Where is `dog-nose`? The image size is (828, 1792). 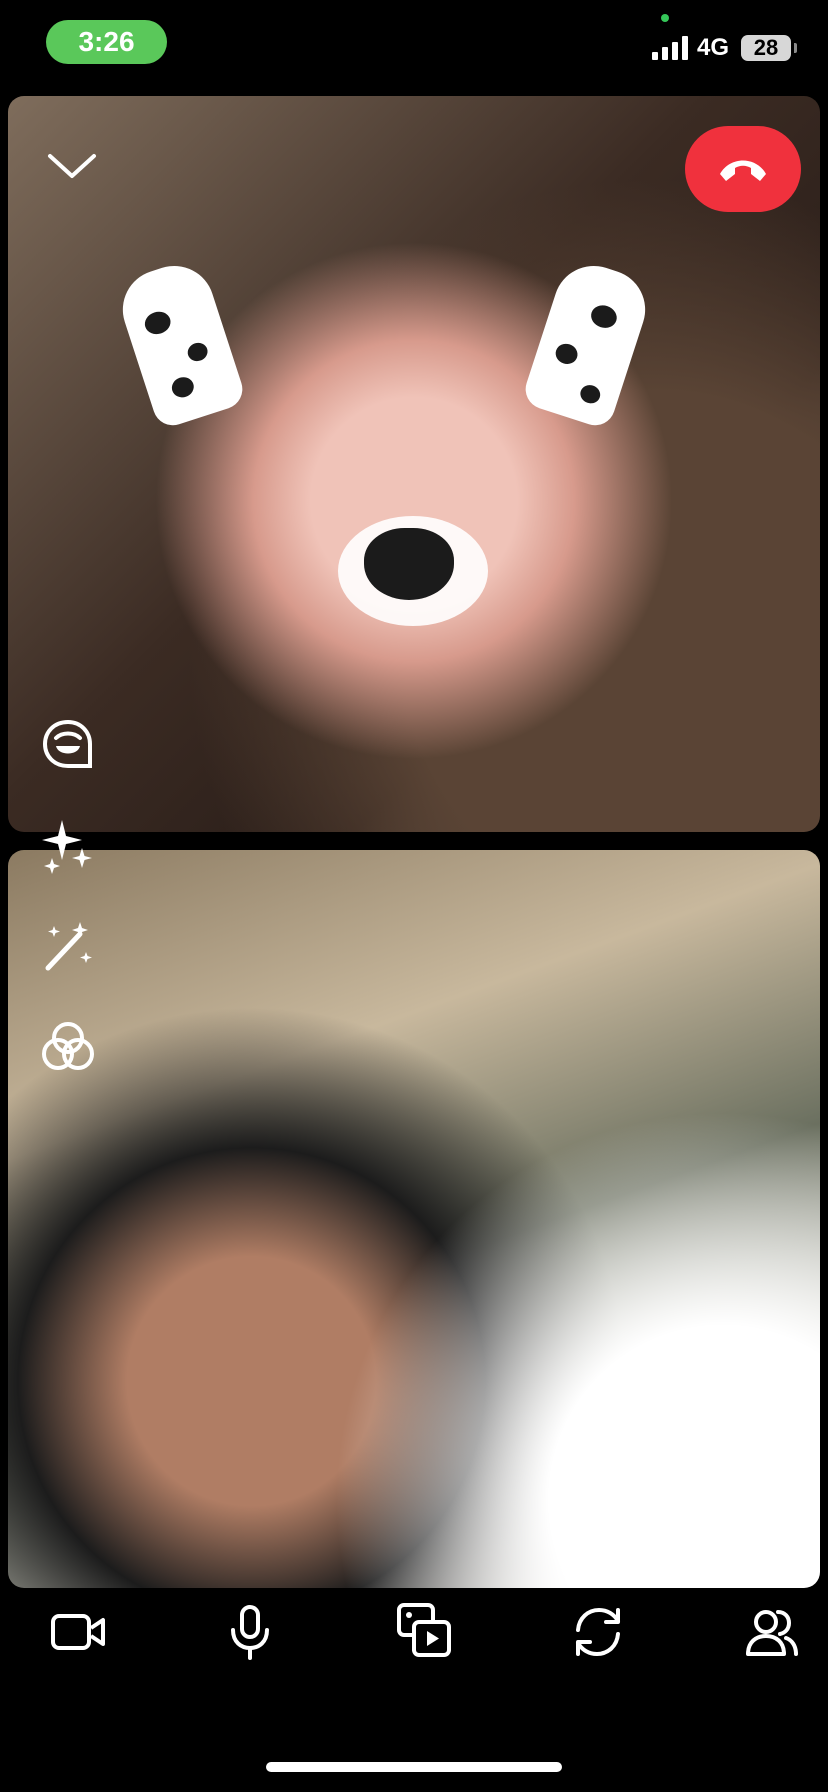 dog-nose is located at coordinates (409, 564).